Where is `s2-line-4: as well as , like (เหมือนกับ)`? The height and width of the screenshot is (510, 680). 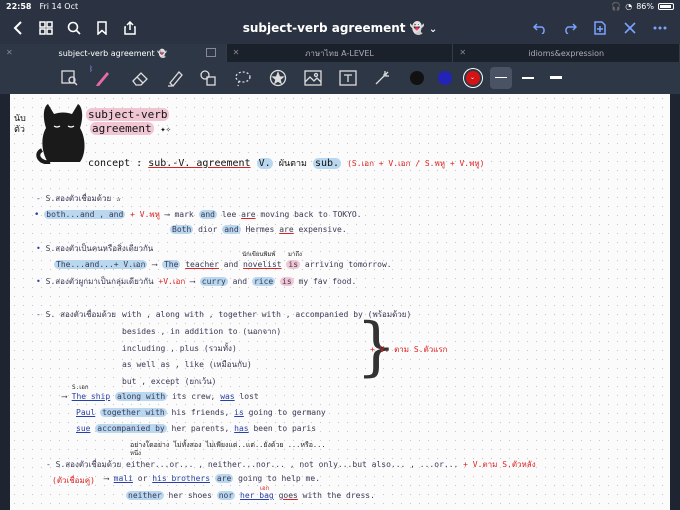
s2-line-4: as well as , like (เหมือนกับ) is located at coordinates (187, 364).